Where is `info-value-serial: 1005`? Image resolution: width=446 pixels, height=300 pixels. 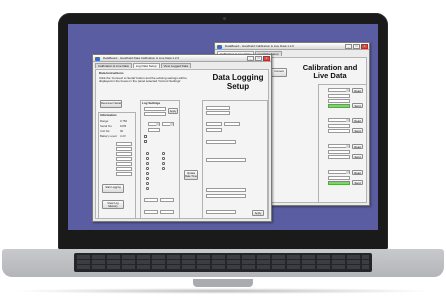 info-value-serial: 1005 is located at coordinates (123, 126).